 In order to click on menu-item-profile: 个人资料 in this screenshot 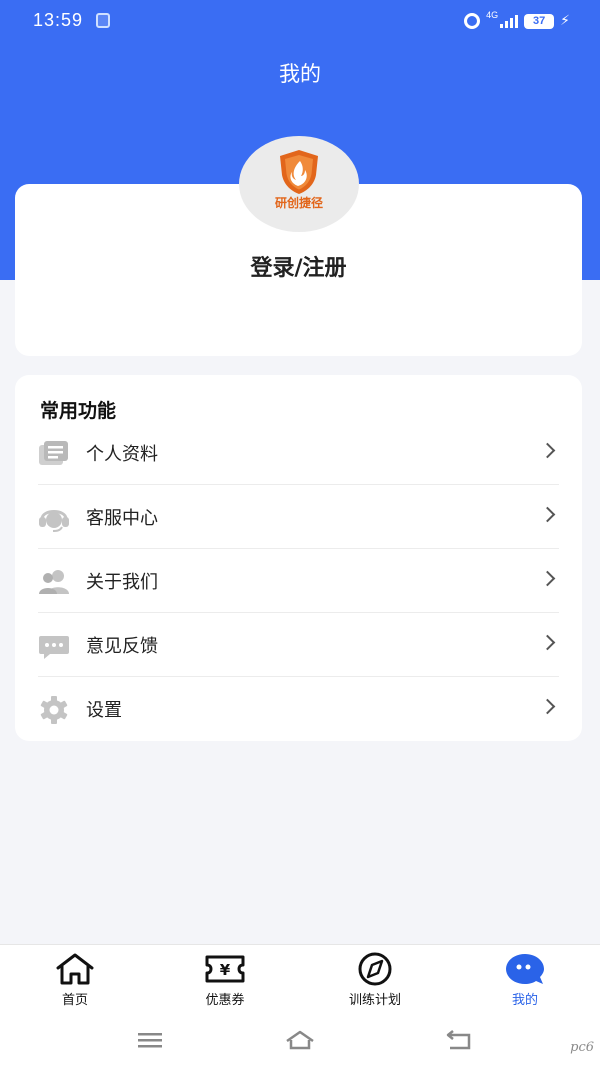, I will do `click(298, 453)`.